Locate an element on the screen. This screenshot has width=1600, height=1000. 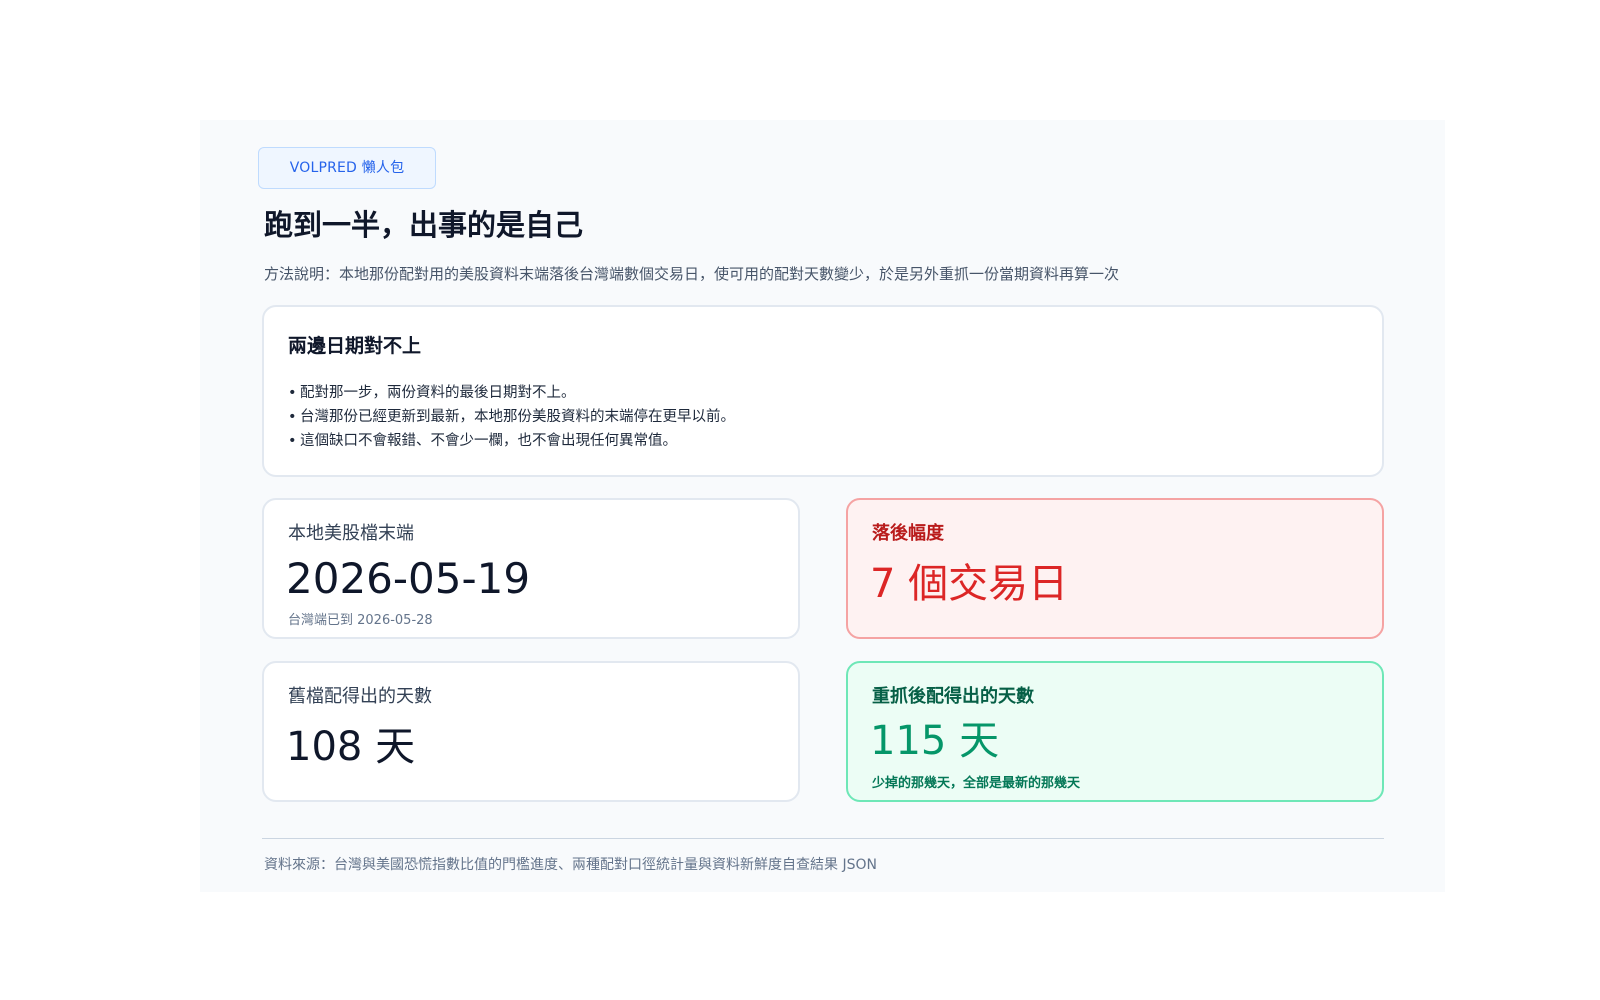
bullet-text: 配對那一步，兩份資料的最後日期對不上。 is located at coordinates (438, 393).